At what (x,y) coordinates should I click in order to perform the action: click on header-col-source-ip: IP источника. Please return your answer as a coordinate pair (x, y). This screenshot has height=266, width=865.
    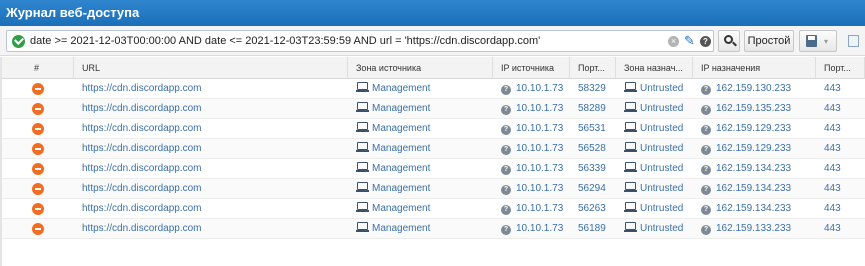
    Looking at the image, I should click on (531, 68).